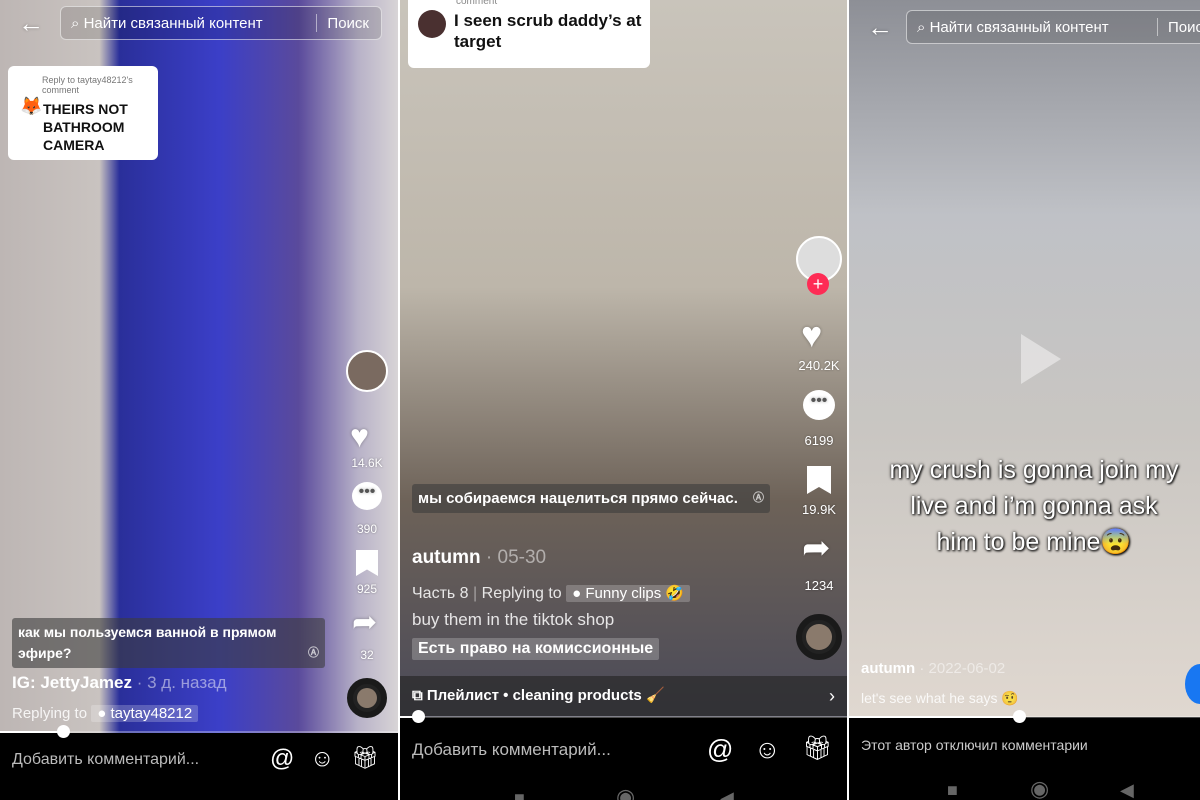 Image resolution: width=1200 pixels, height=800 pixels. What do you see at coordinates (536, 649) in the screenshot?
I see `commission-badge: Есть право на комиссионные` at bounding box center [536, 649].